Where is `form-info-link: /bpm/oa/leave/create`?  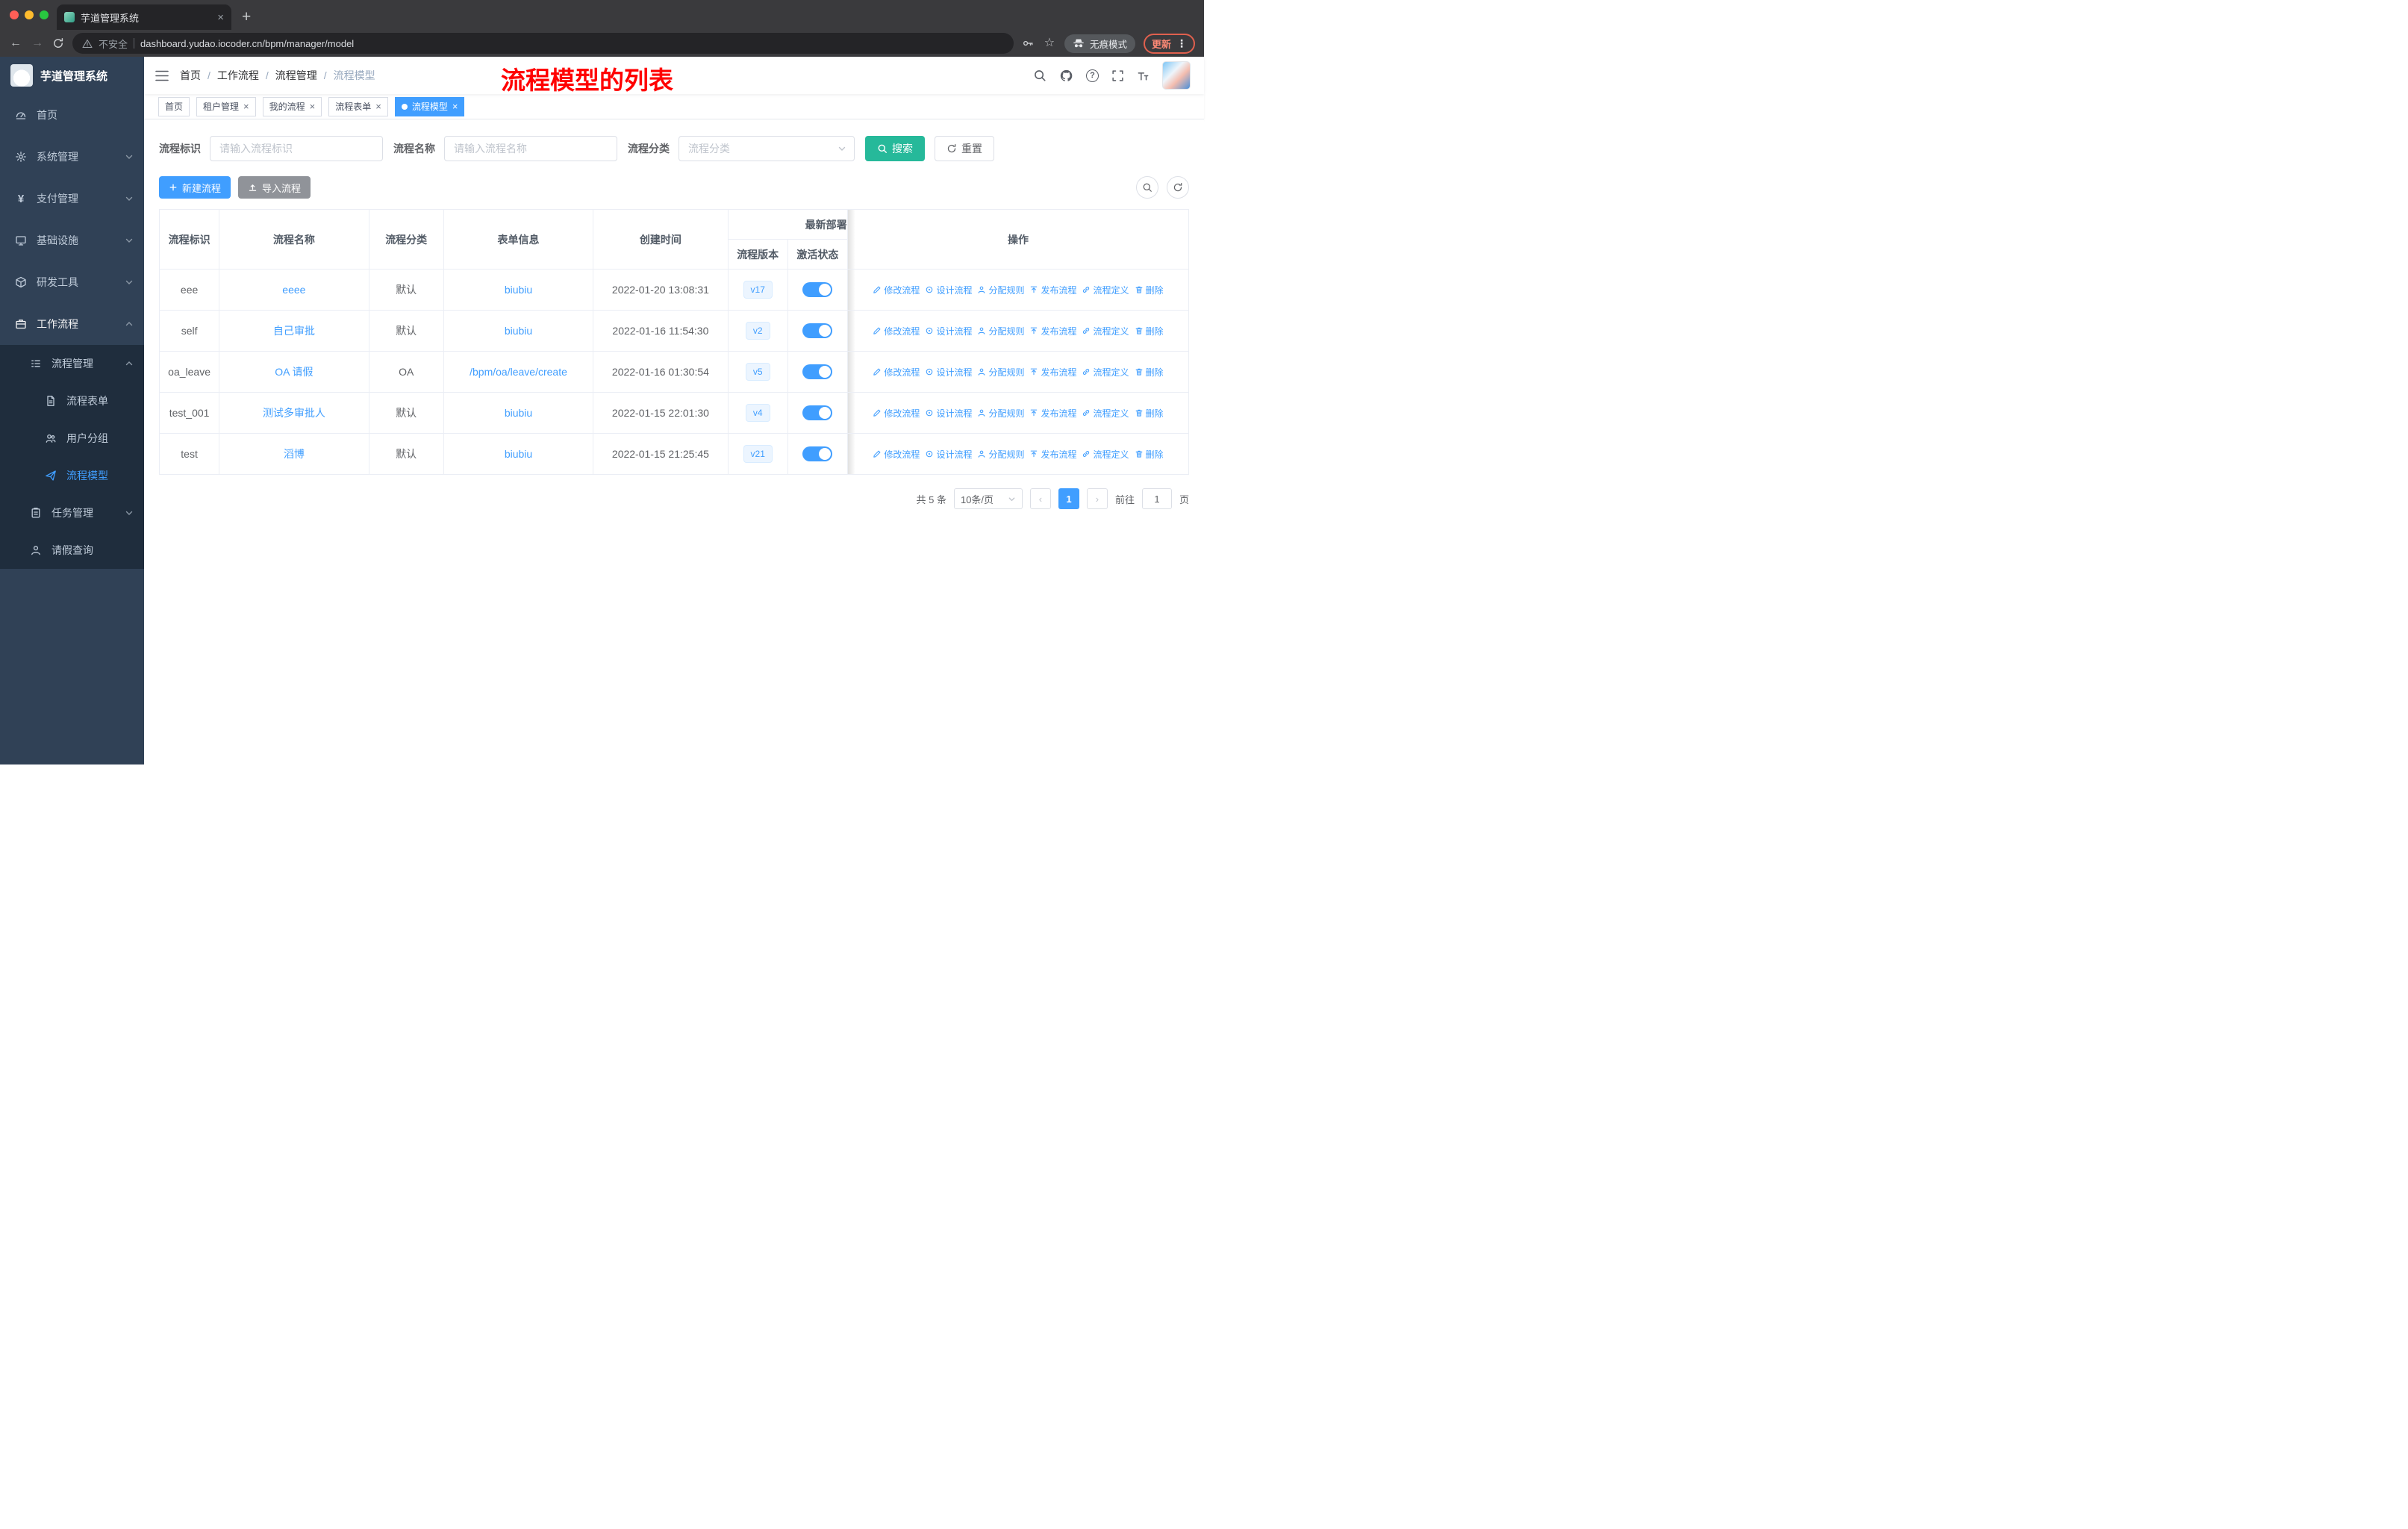 form-info-link: /bpm/oa/leave/create is located at coordinates (518, 372).